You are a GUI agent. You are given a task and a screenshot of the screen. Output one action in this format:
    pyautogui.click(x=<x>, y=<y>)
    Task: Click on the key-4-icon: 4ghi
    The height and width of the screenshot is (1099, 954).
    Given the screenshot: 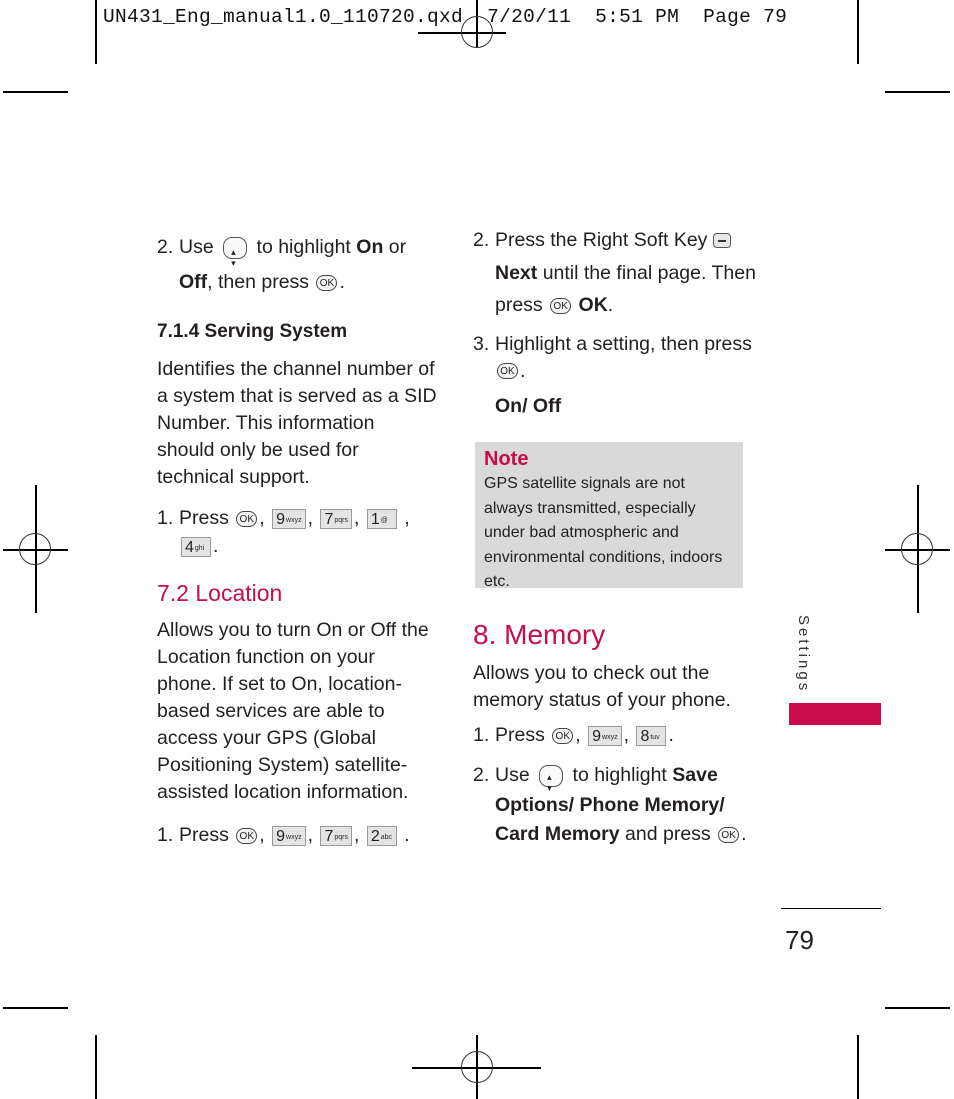 What is the action you would take?
    pyautogui.click(x=196, y=546)
    